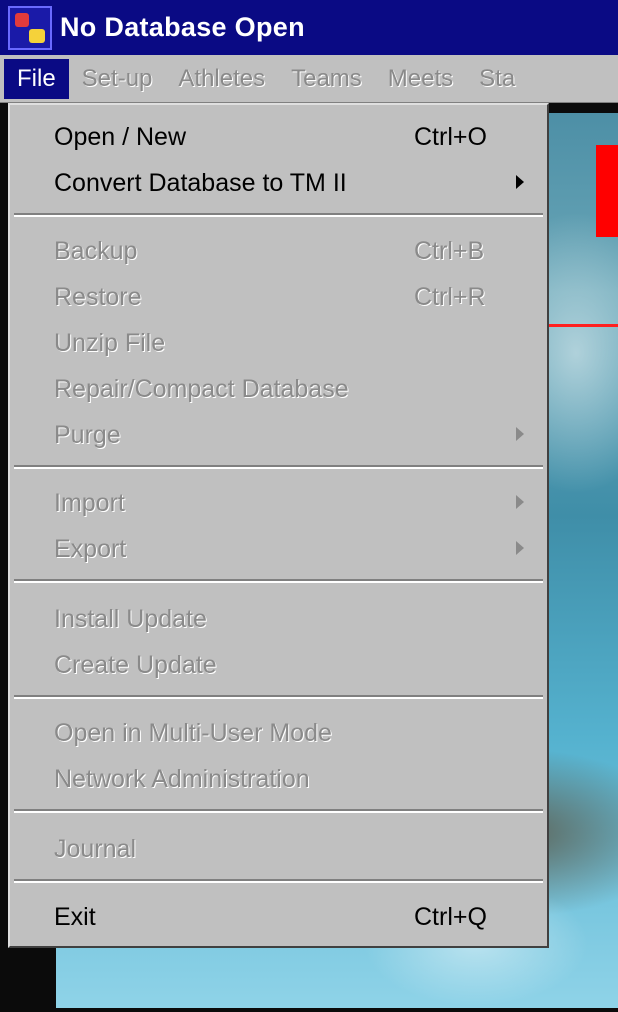 Image resolution: width=618 pixels, height=1012 pixels. Describe the element at coordinates (221, 79) in the screenshot. I see `menu-athletes: Athletes` at that location.